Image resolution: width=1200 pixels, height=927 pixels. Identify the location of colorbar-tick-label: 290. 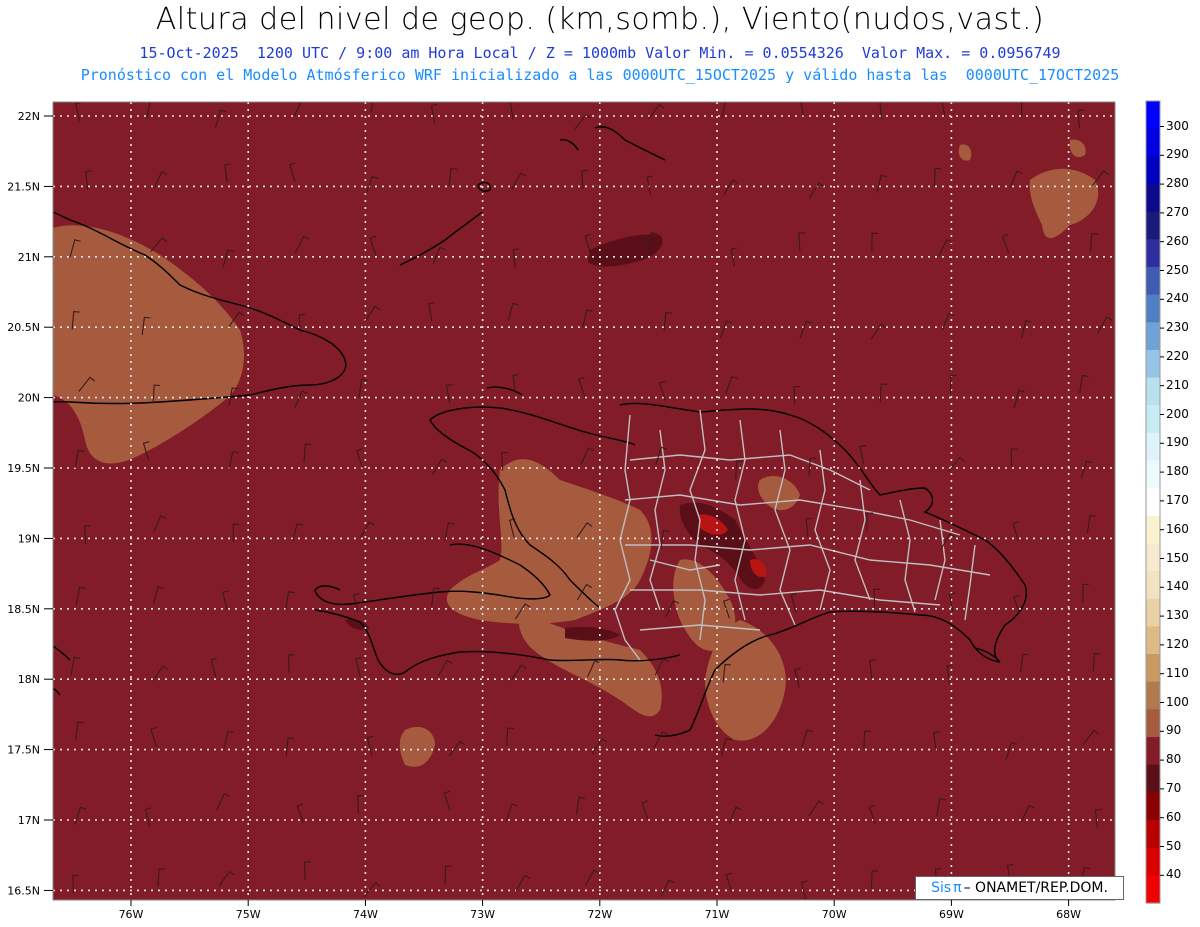
(1177, 154).